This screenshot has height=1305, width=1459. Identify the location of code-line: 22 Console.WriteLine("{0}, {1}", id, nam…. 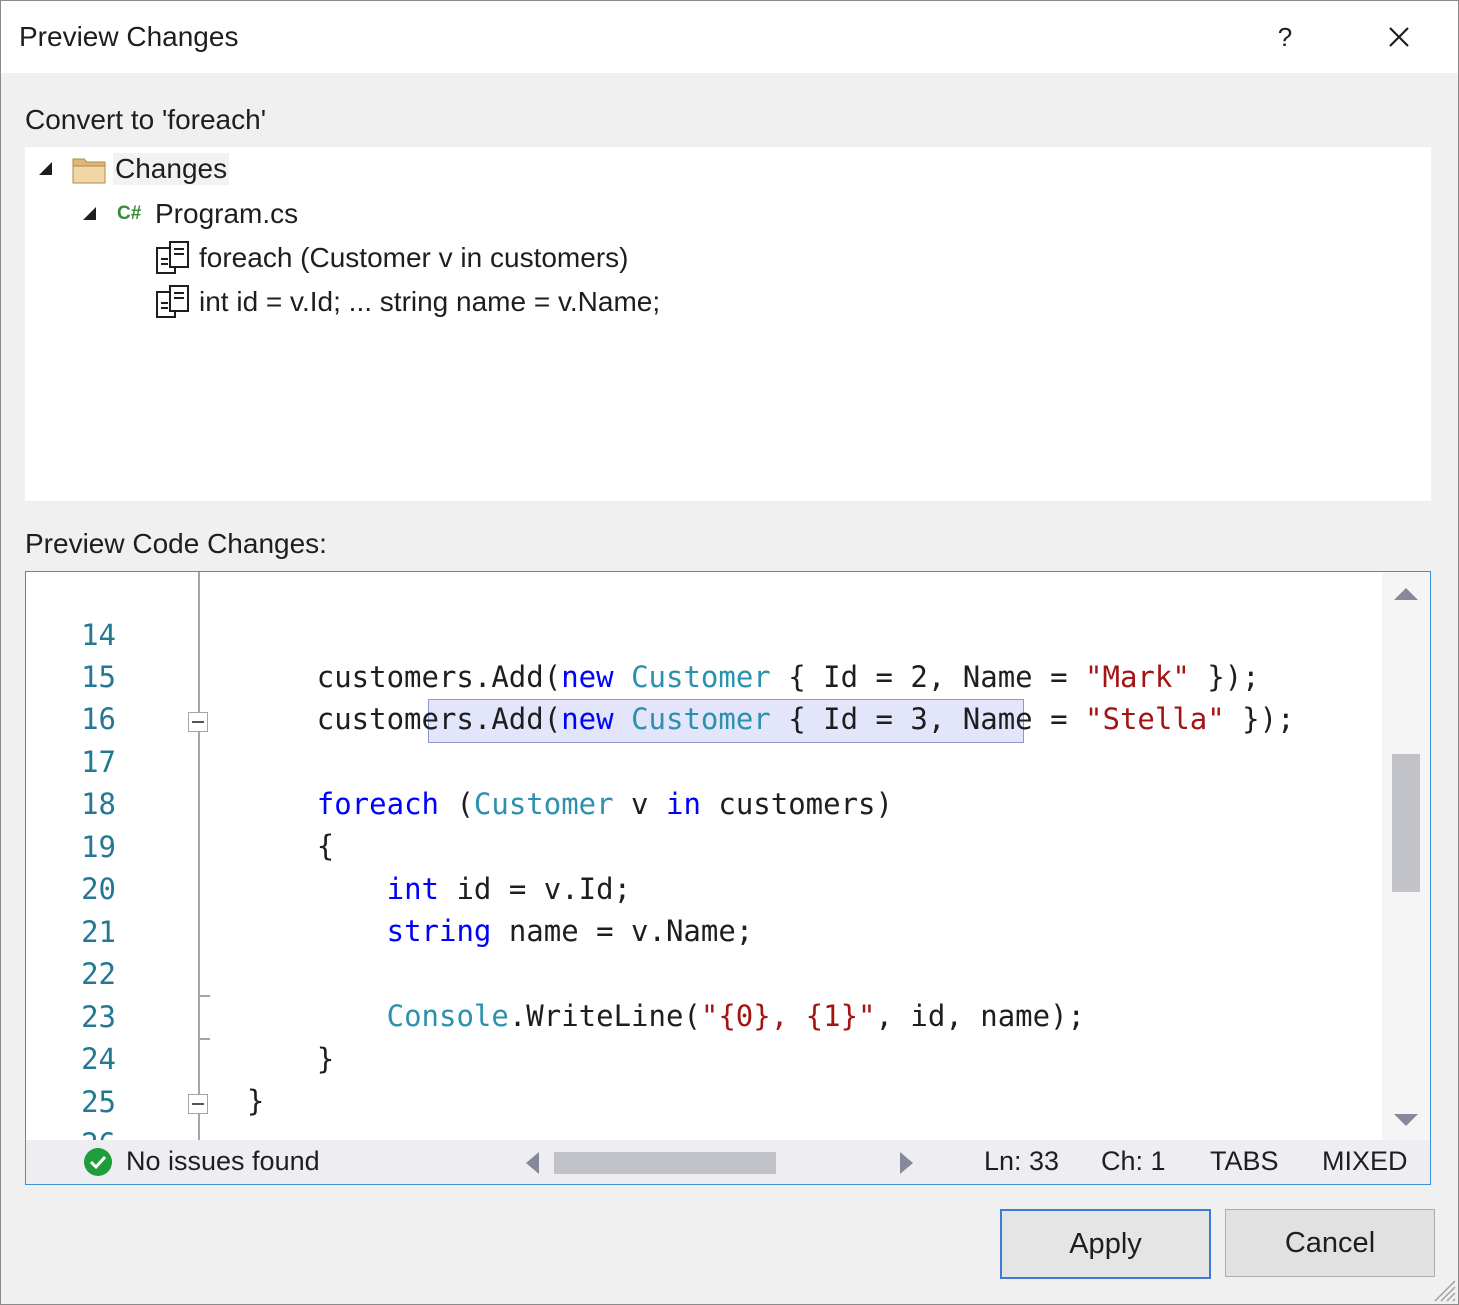
(704, 972).